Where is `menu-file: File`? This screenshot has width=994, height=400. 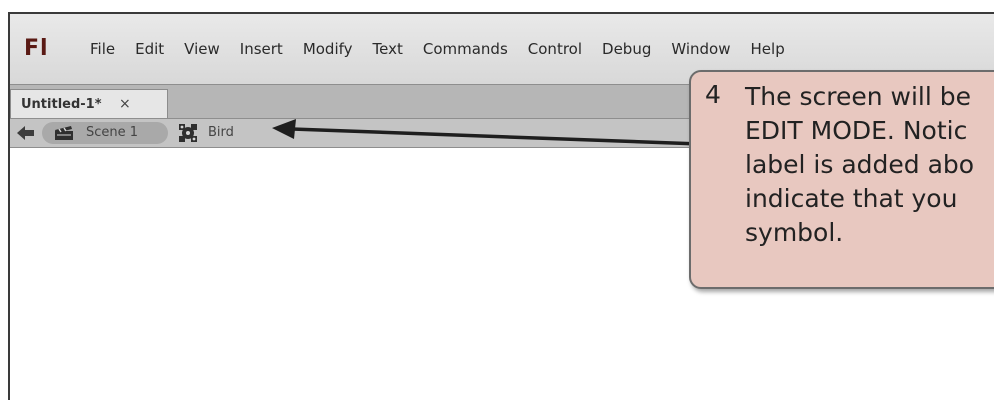
menu-file: File is located at coordinates (102, 50).